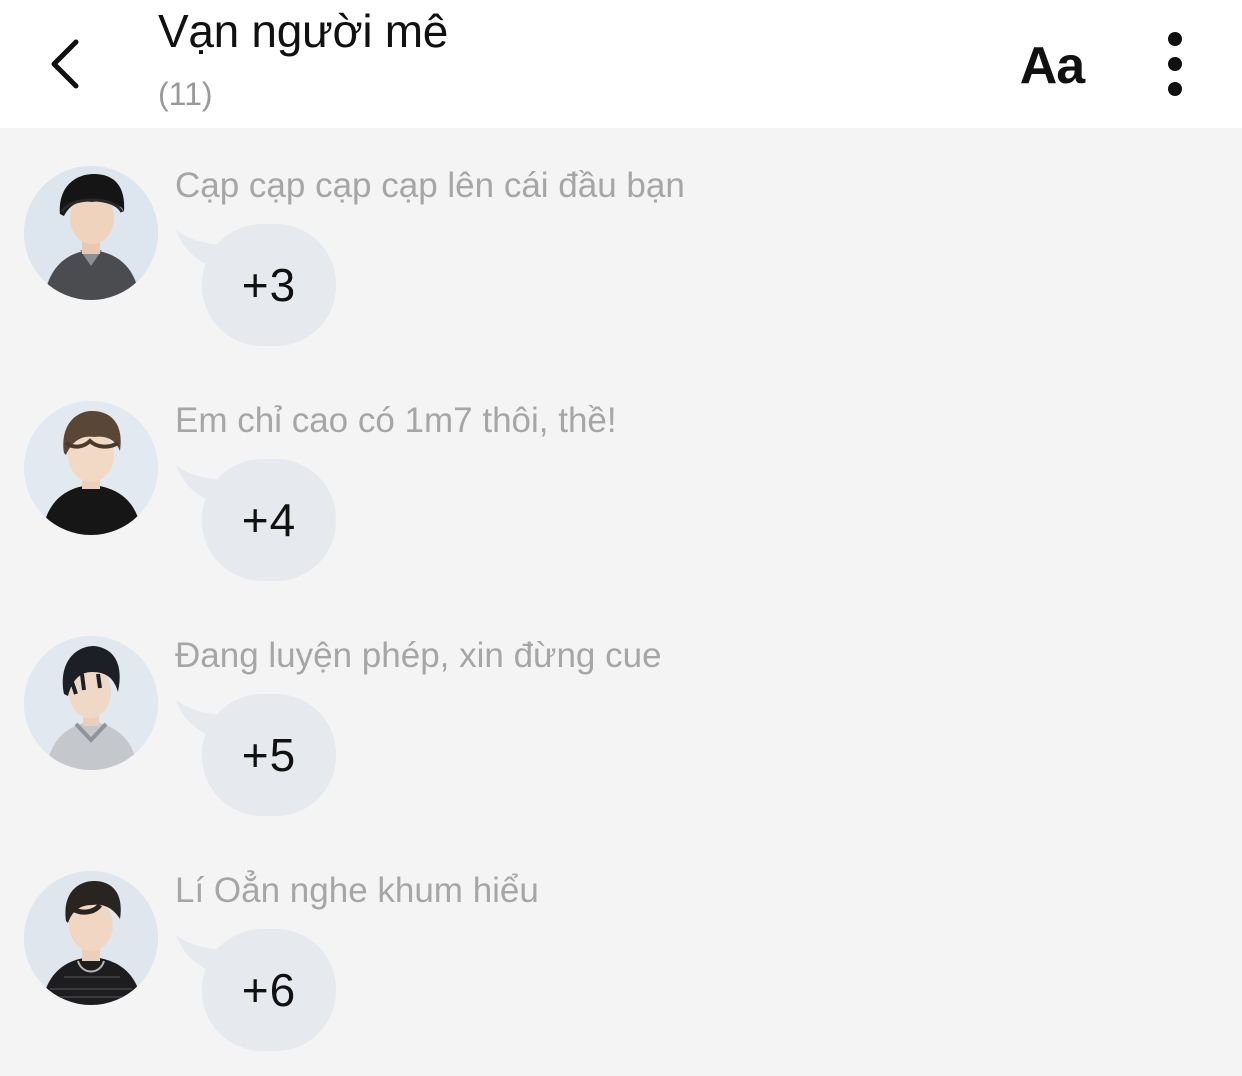 Image resolution: width=1242 pixels, height=1076 pixels. I want to click on message-bubble: +3, so click(269, 285).